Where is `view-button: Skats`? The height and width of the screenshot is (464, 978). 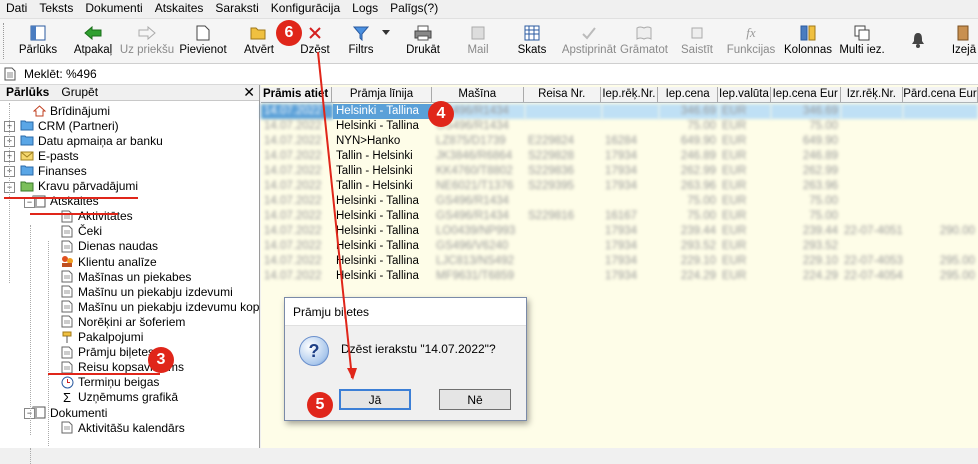
view-button: Skats is located at coordinates (532, 41).